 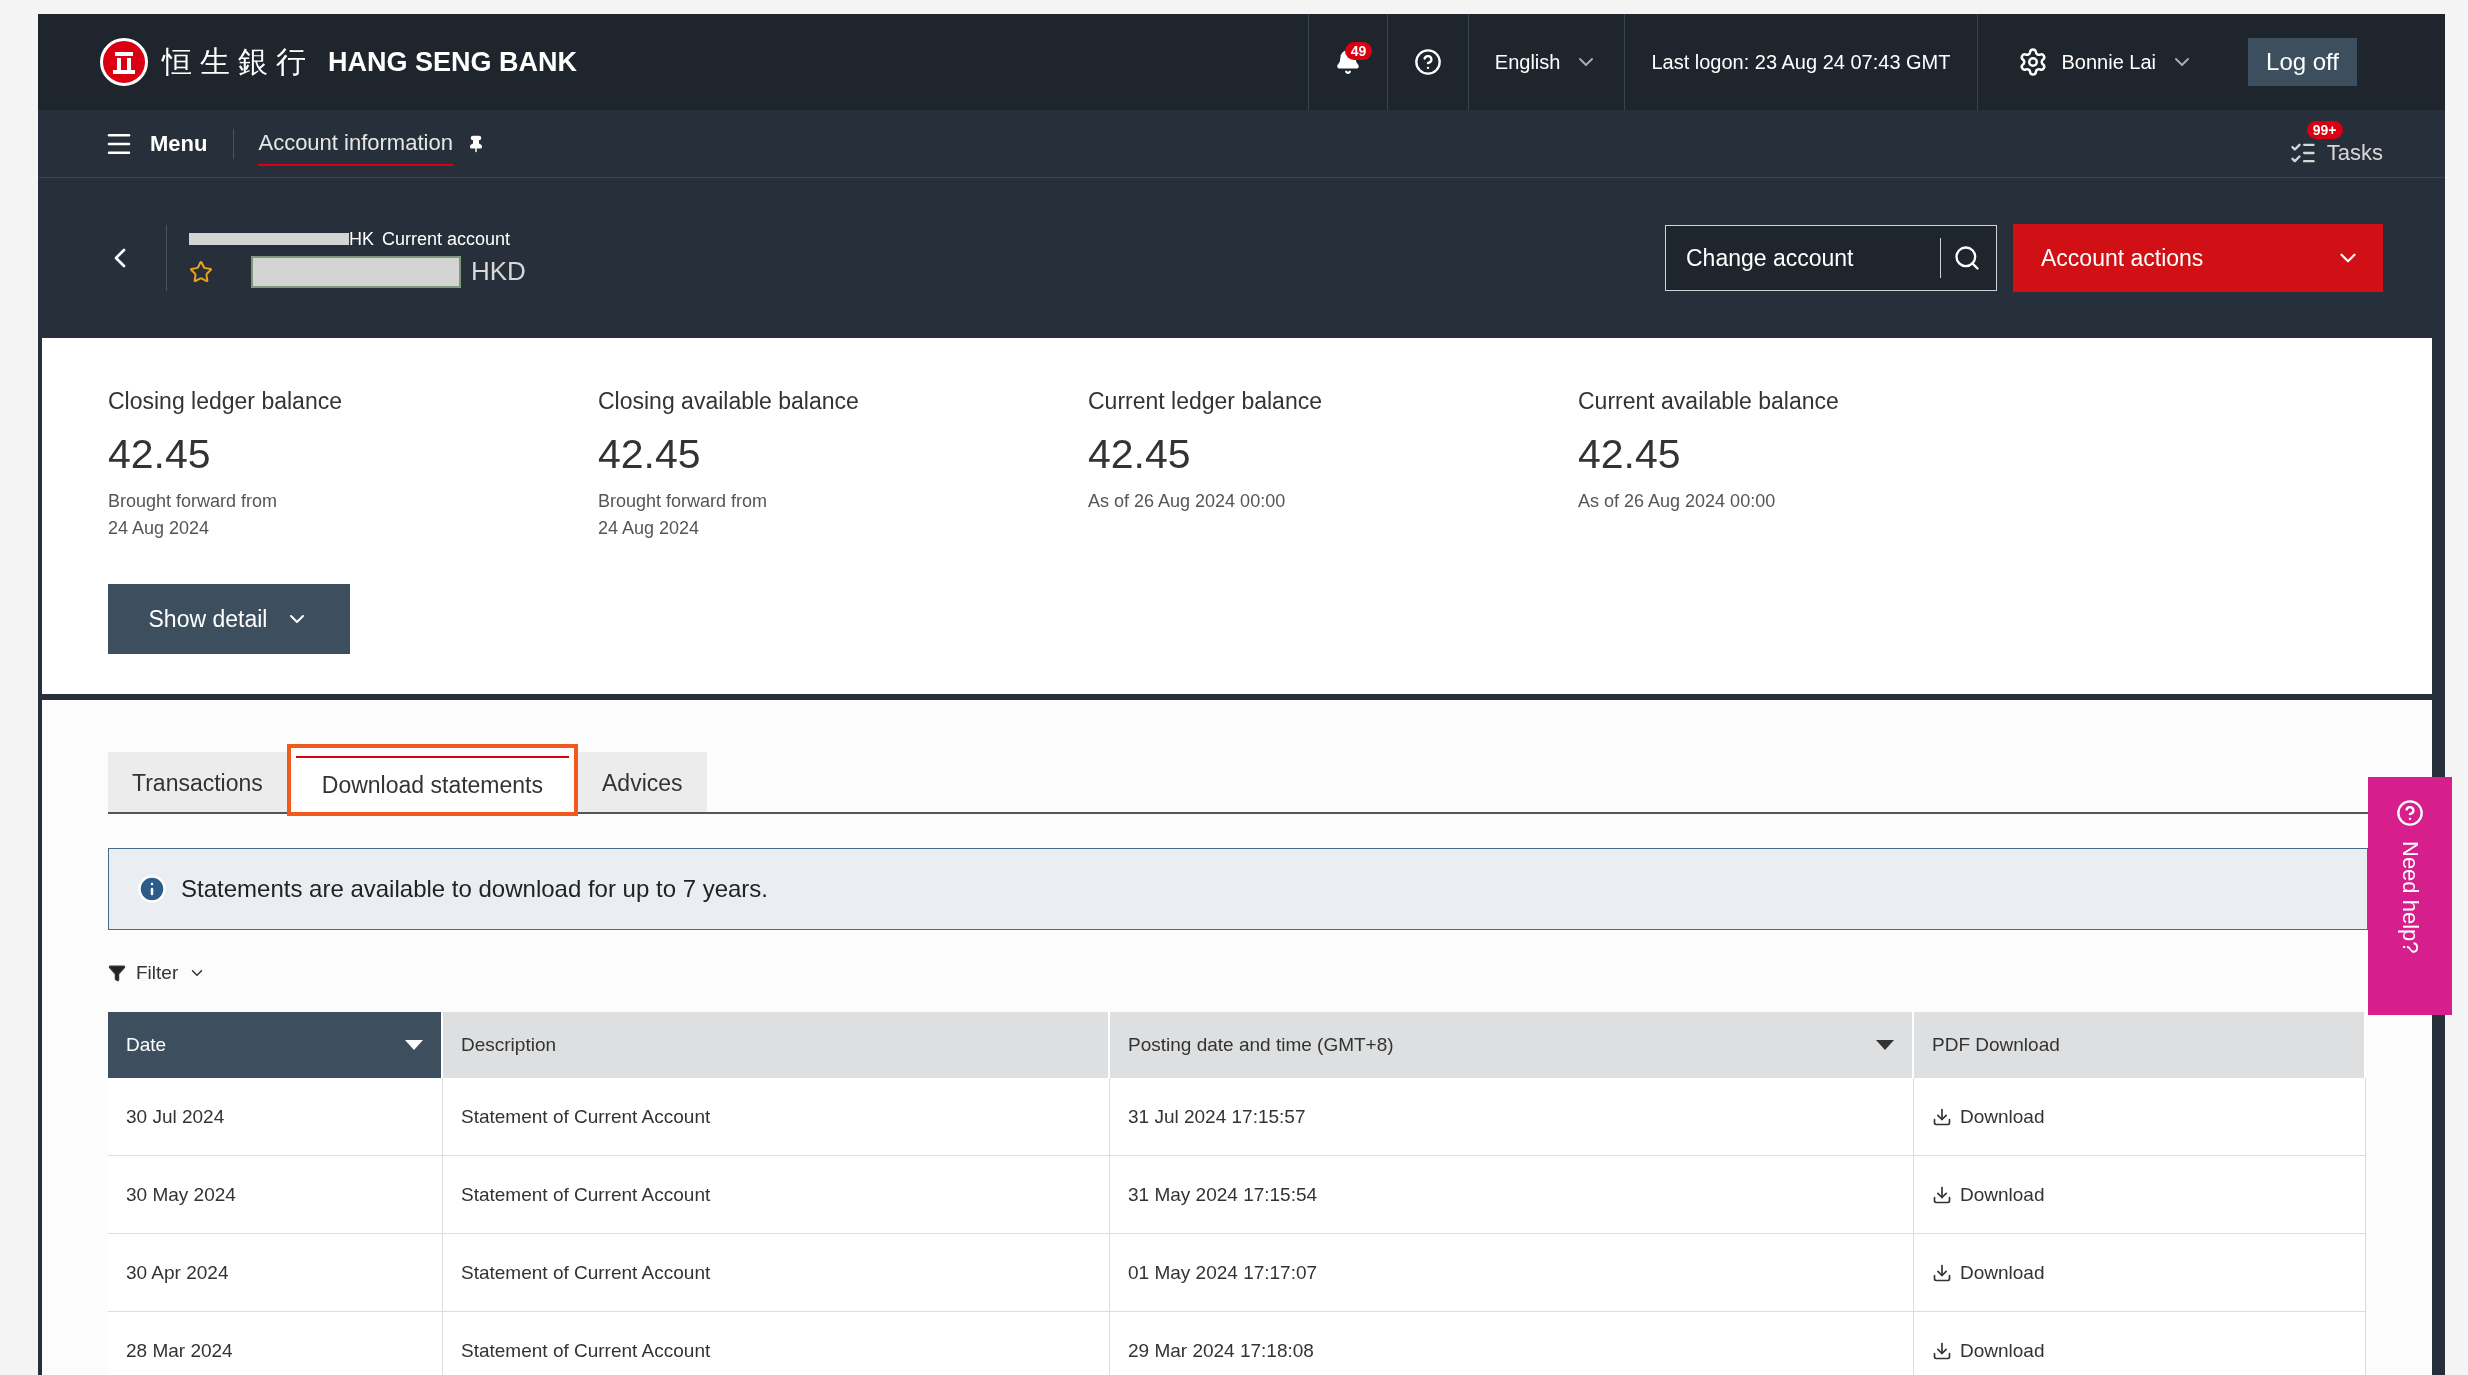 I want to click on account-name-suffix: HK, so click(x=361, y=239).